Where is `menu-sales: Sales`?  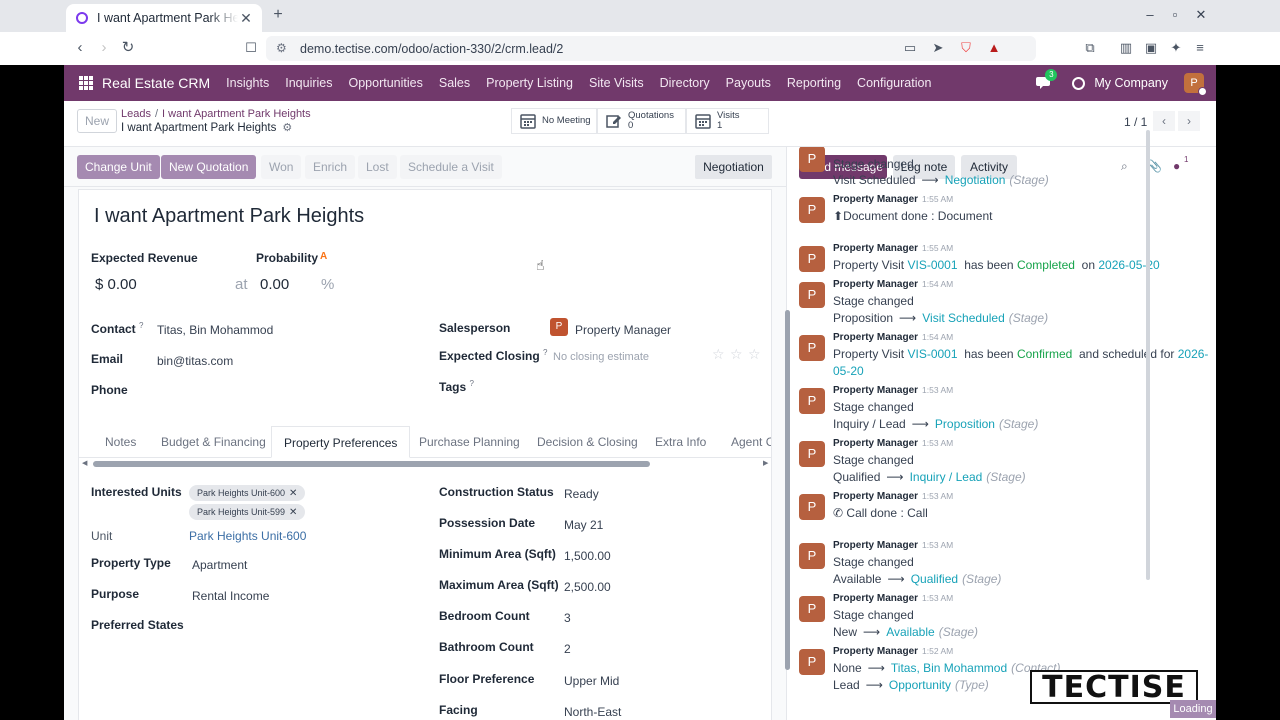 menu-sales: Sales is located at coordinates (454, 83).